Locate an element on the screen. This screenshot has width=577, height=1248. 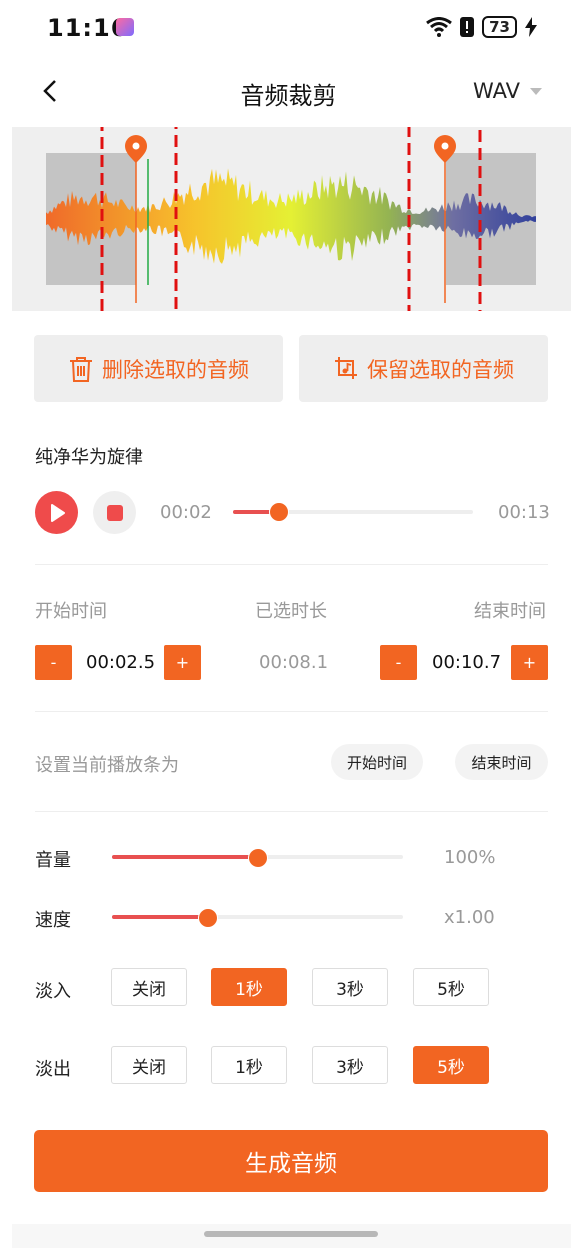
volume-value: 100% is located at coordinates (470, 857).